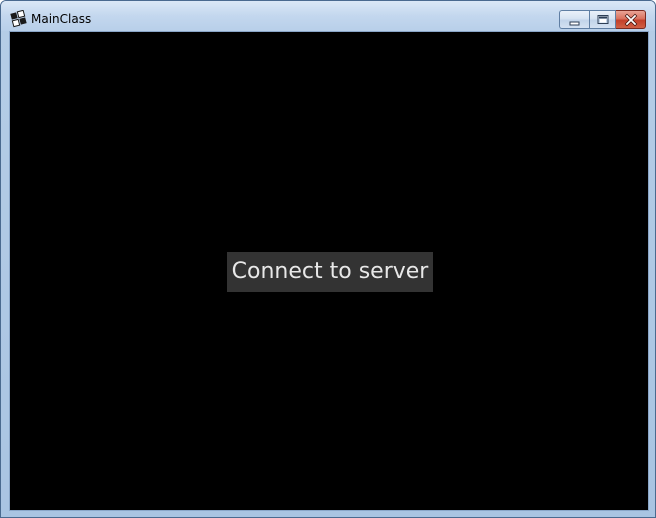 This screenshot has height=518, width=656. Describe the element at coordinates (19, 18) in the screenshot. I see `app-icon` at that location.